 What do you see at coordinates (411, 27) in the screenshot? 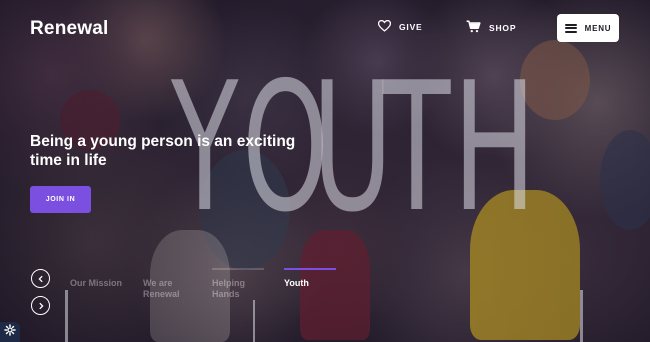
I see `give-label: GIVE` at bounding box center [411, 27].